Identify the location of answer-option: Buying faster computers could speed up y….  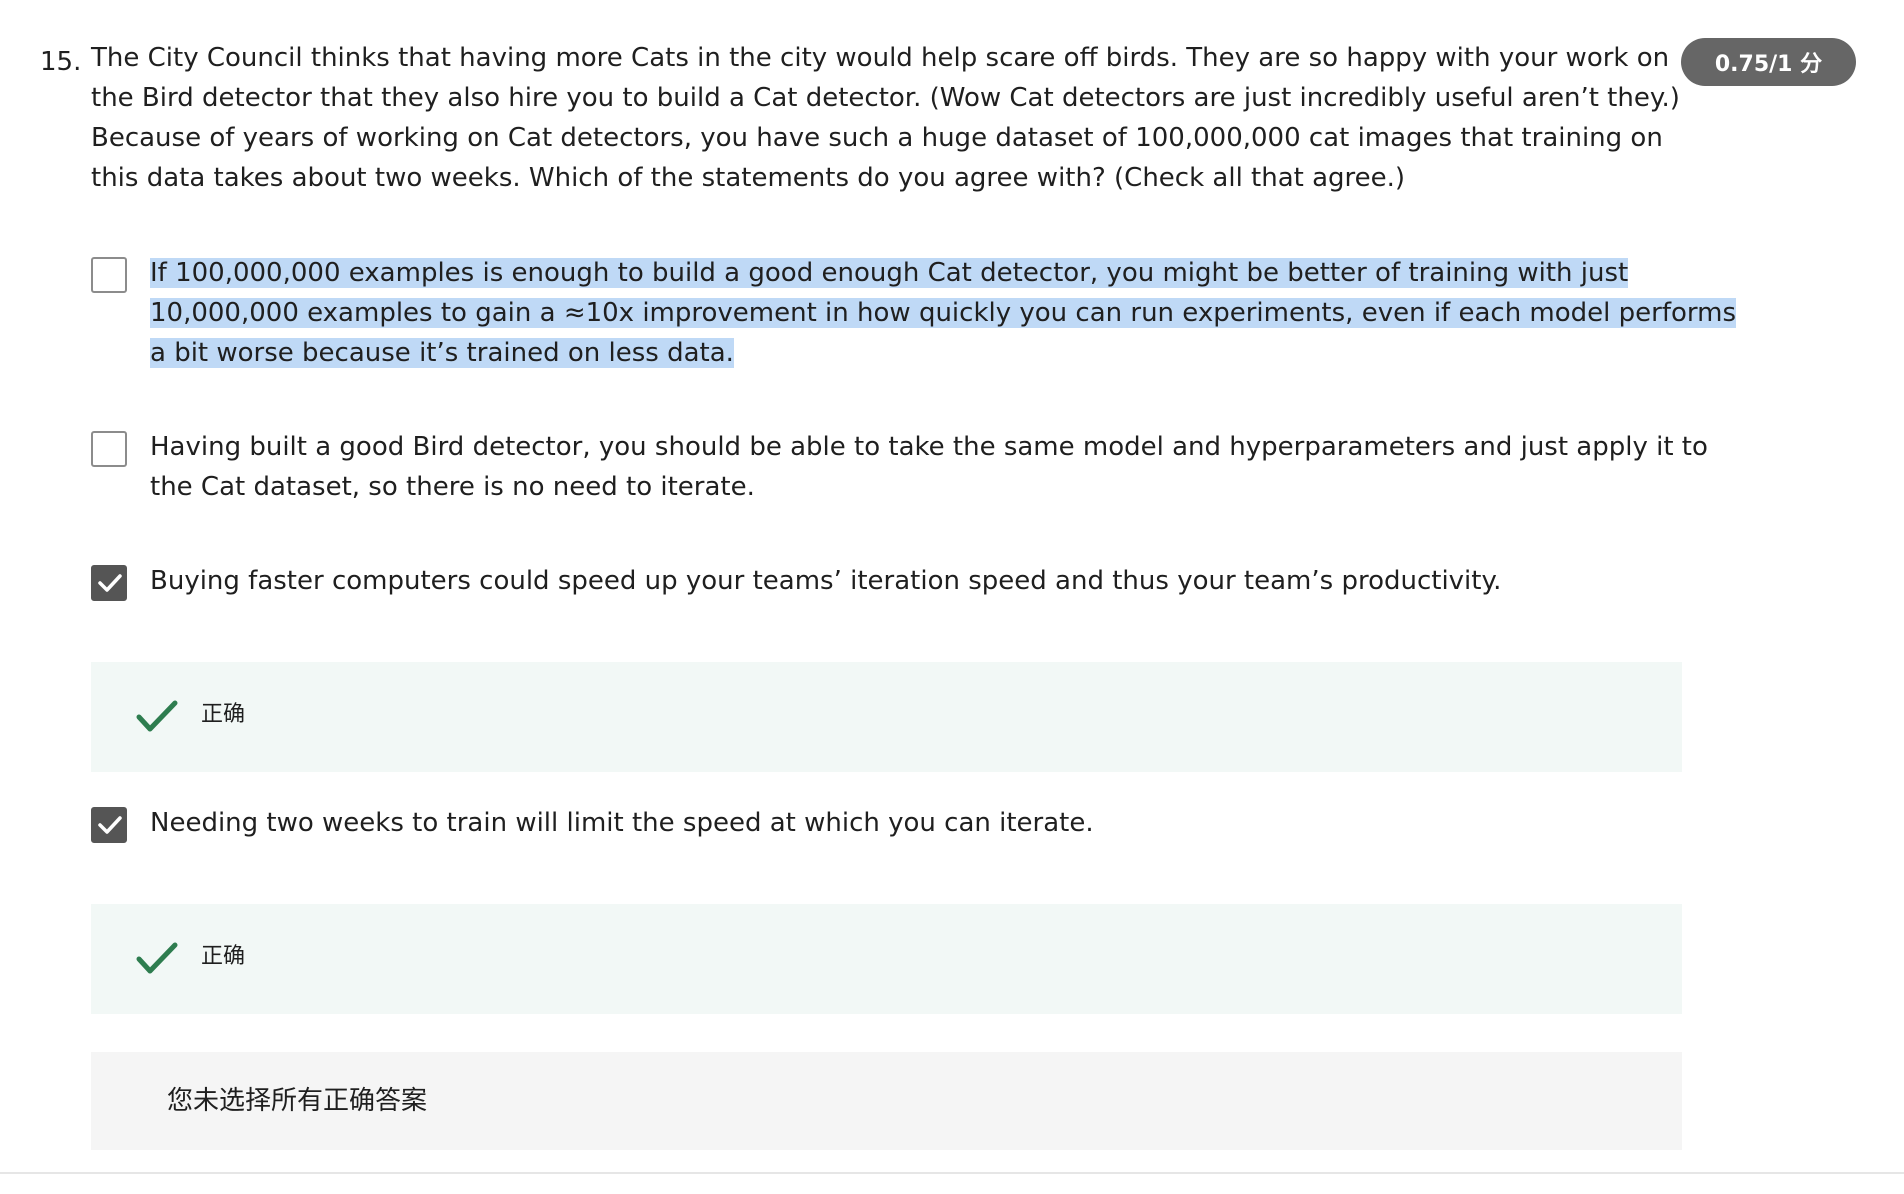
(886, 582).